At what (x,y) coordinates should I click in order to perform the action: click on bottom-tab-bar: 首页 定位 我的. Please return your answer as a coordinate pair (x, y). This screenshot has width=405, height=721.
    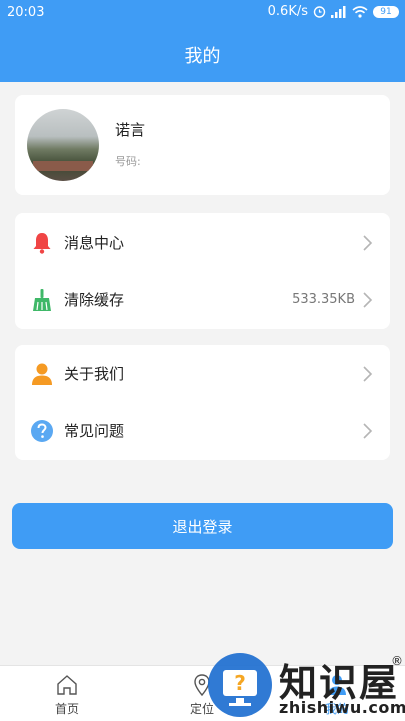
    Looking at the image, I should click on (202, 693).